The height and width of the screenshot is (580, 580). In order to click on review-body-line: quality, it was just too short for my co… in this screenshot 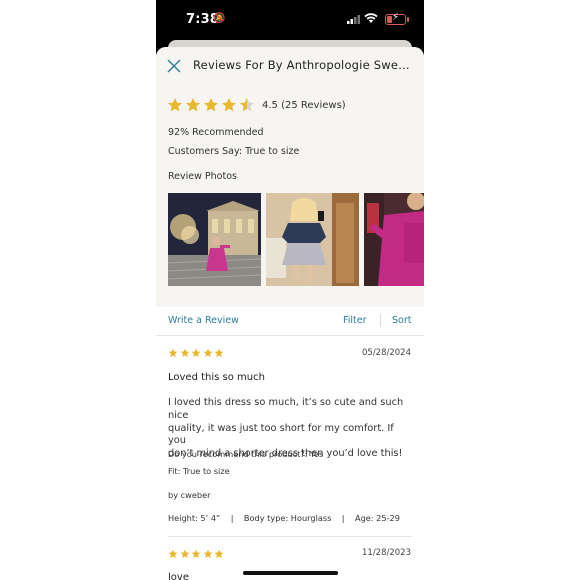, I will do `click(281, 434)`.